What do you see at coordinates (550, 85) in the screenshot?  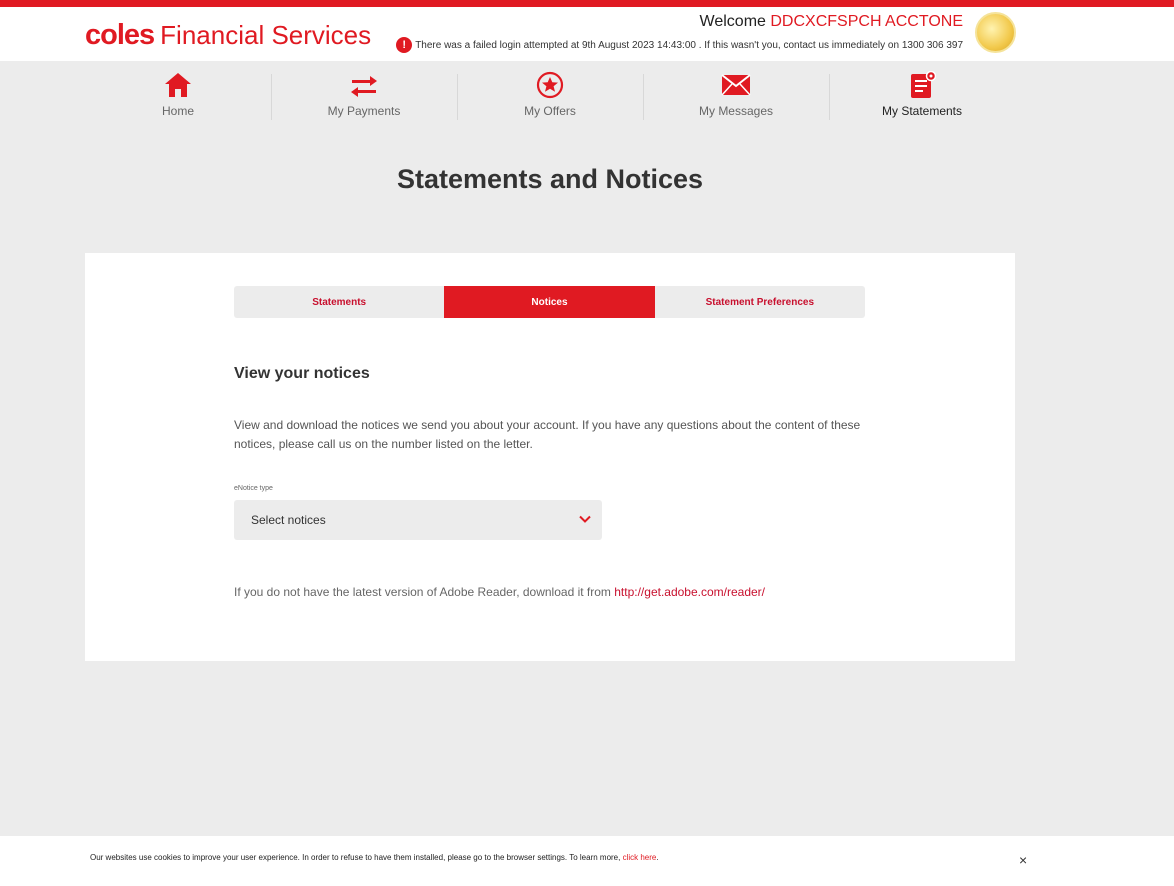 I see `star-icon` at bounding box center [550, 85].